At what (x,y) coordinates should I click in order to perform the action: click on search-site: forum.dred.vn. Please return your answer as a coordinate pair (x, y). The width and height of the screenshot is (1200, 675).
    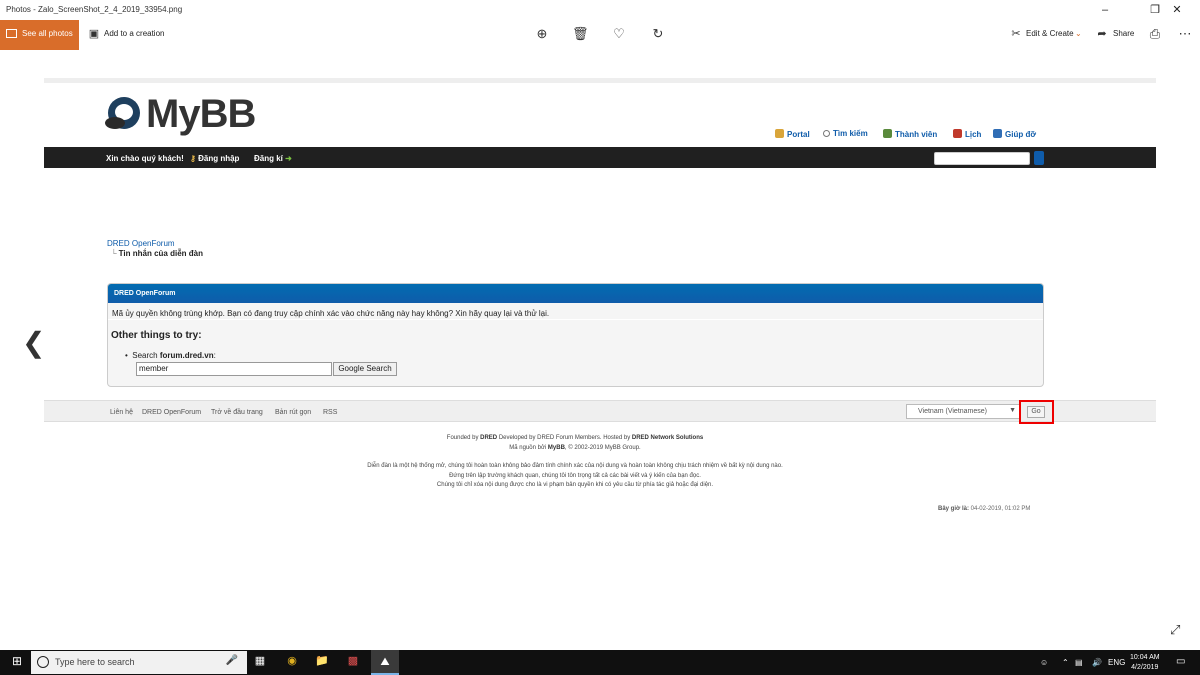
    Looking at the image, I should click on (186, 355).